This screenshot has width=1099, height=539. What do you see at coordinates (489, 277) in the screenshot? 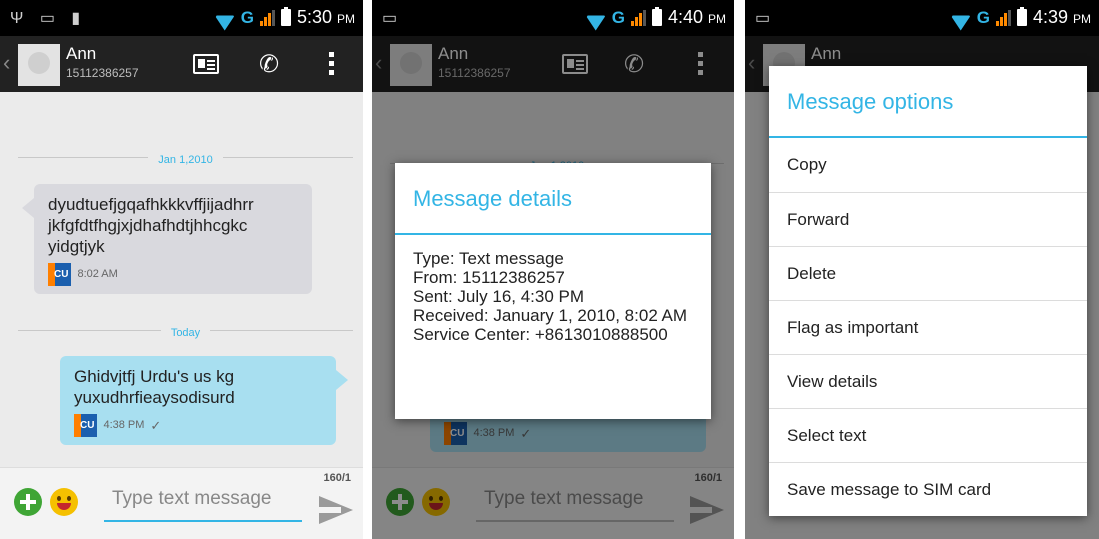
I see `detail-from: From: 15112386257` at bounding box center [489, 277].